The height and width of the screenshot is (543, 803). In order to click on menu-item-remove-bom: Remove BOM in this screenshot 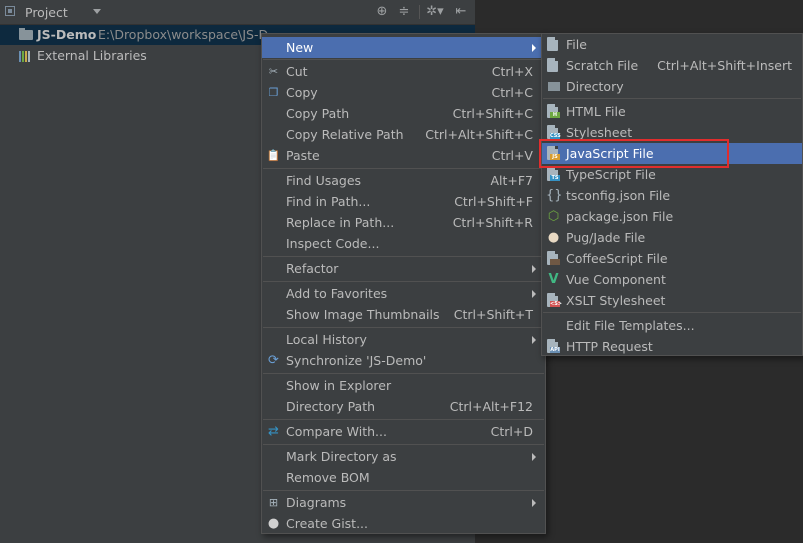, I will do `click(403, 477)`.